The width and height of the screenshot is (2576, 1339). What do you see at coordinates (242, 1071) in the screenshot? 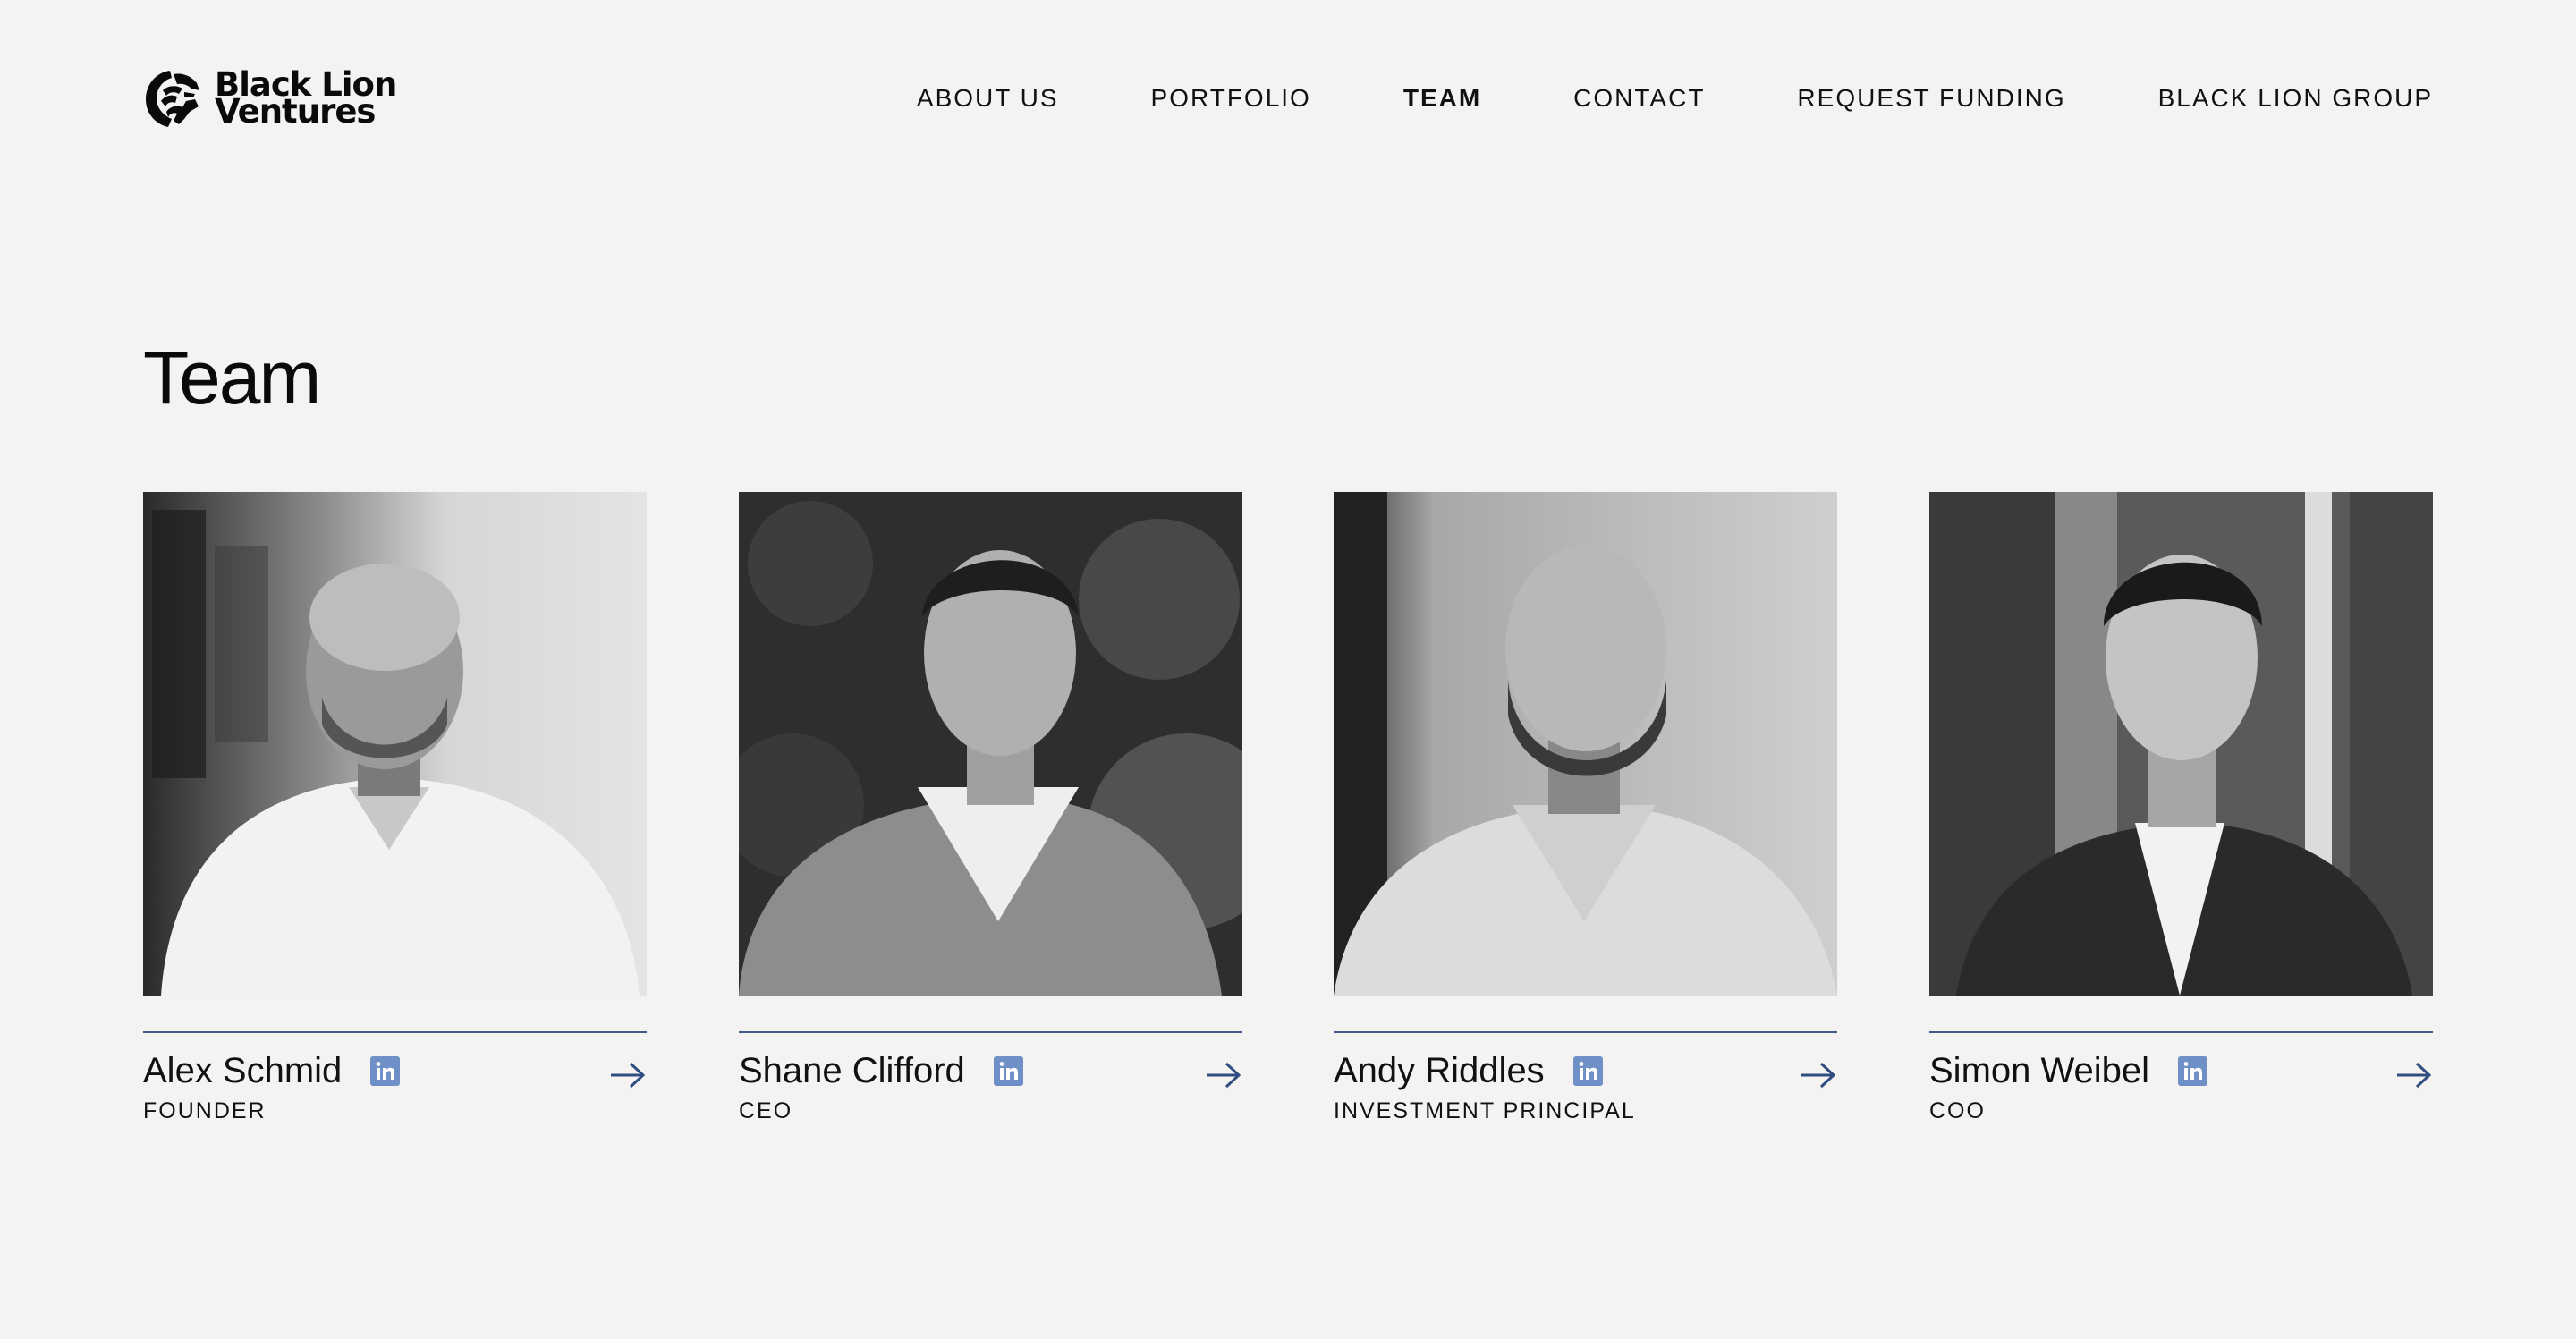
I see `member-name: Alex Schmid` at bounding box center [242, 1071].